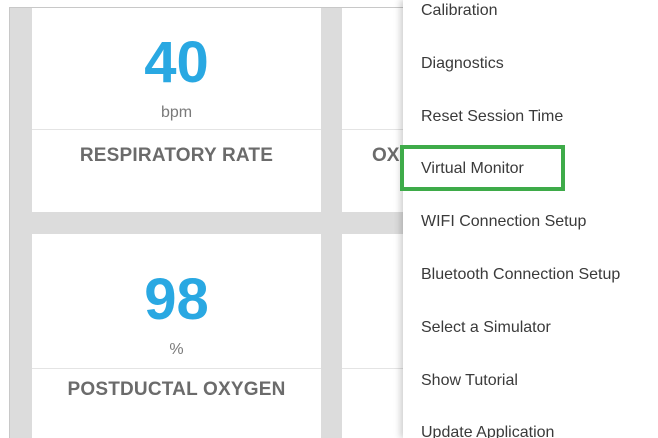  What do you see at coordinates (176, 389) in the screenshot?
I see `postductal-oxygen-label: POSTDUCTAL OXYGEN` at bounding box center [176, 389].